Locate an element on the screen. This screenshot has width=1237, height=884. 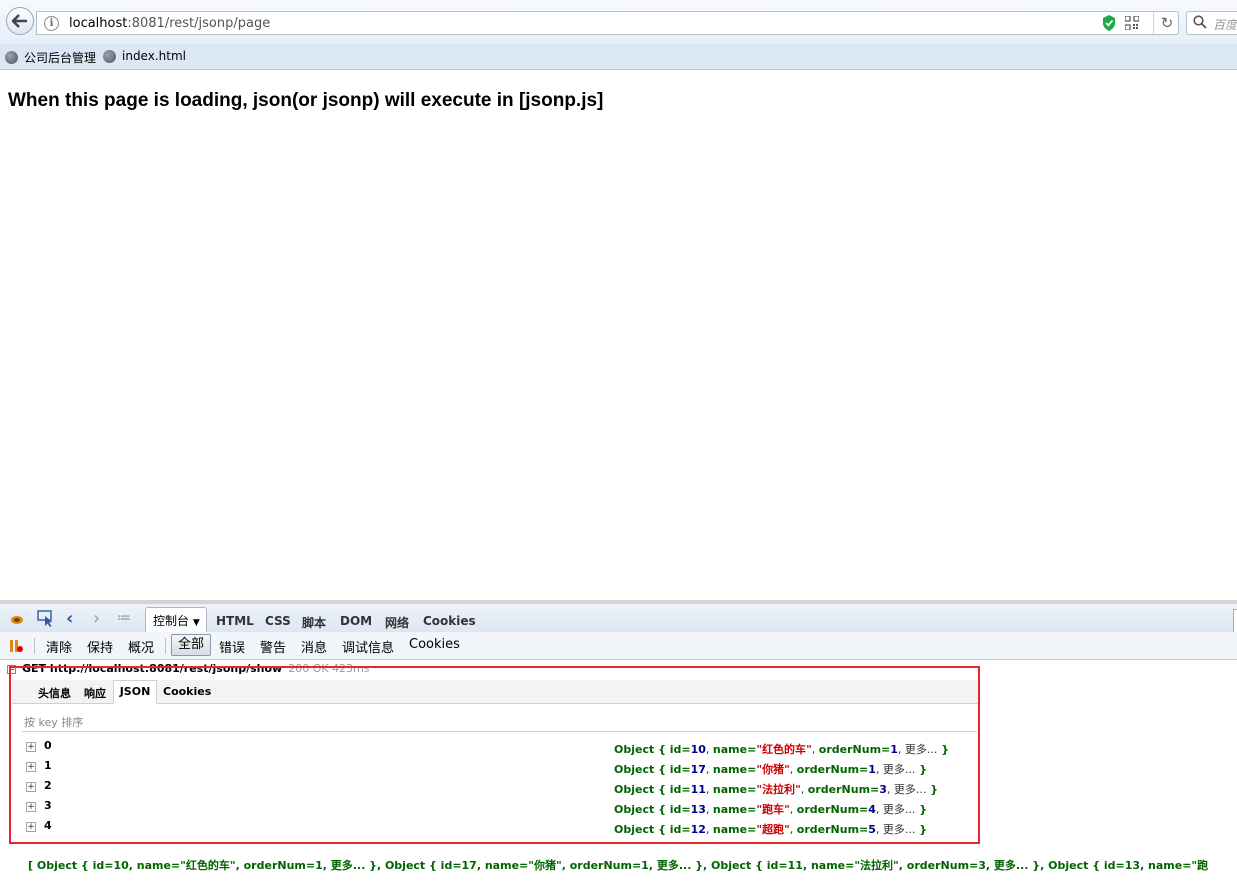
url-text: localhost:8081/rest/jsonp/page is located at coordinates (169, 23).